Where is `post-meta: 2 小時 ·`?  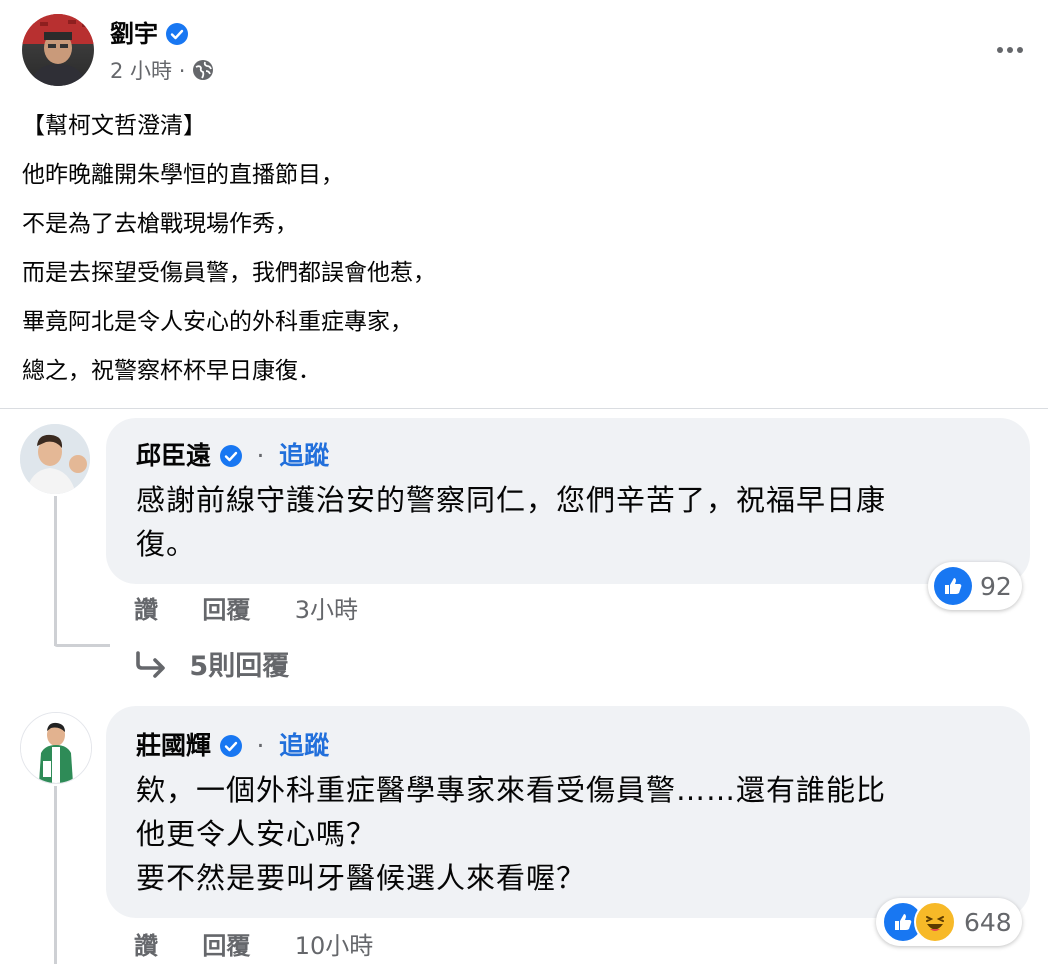 post-meta: 2 小時 · is located at coordinates (162, 72).